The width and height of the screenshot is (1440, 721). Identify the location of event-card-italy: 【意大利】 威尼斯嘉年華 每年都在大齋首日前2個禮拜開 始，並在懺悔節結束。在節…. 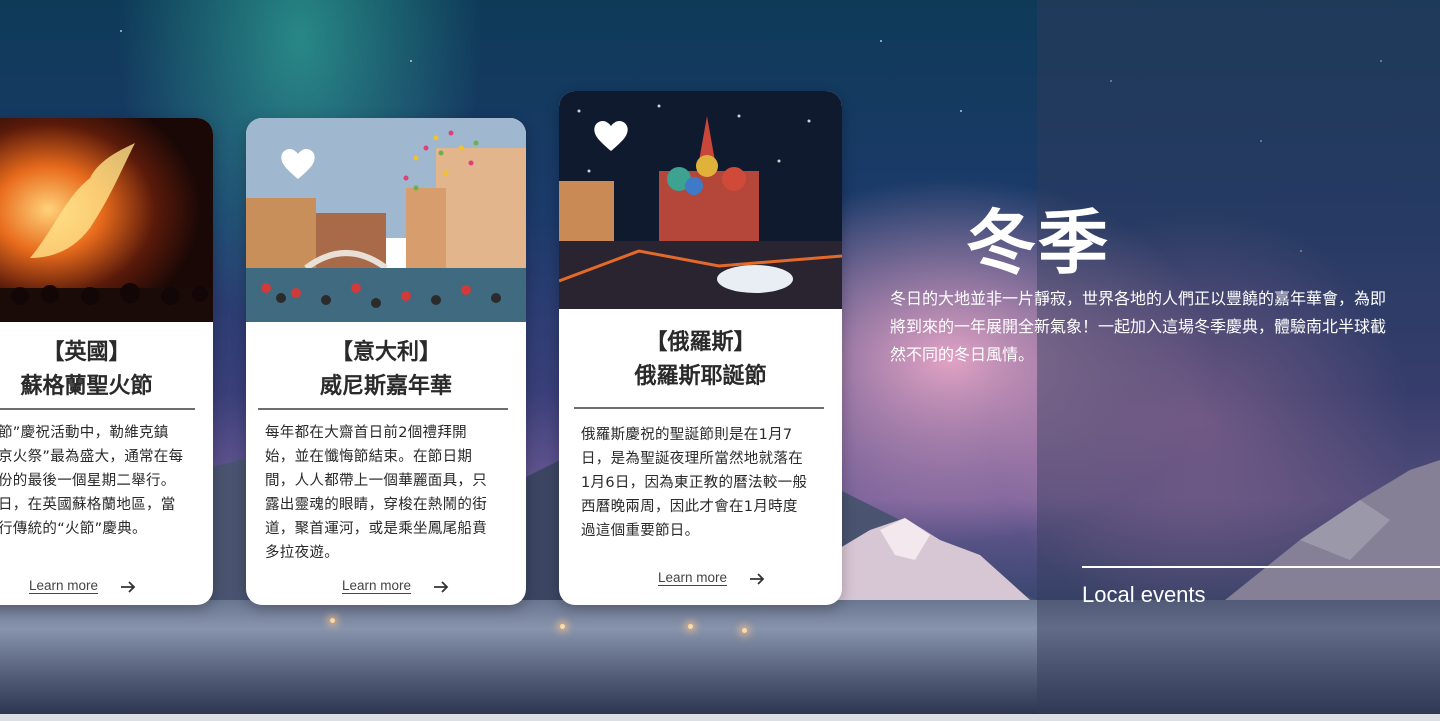
(386, 361).